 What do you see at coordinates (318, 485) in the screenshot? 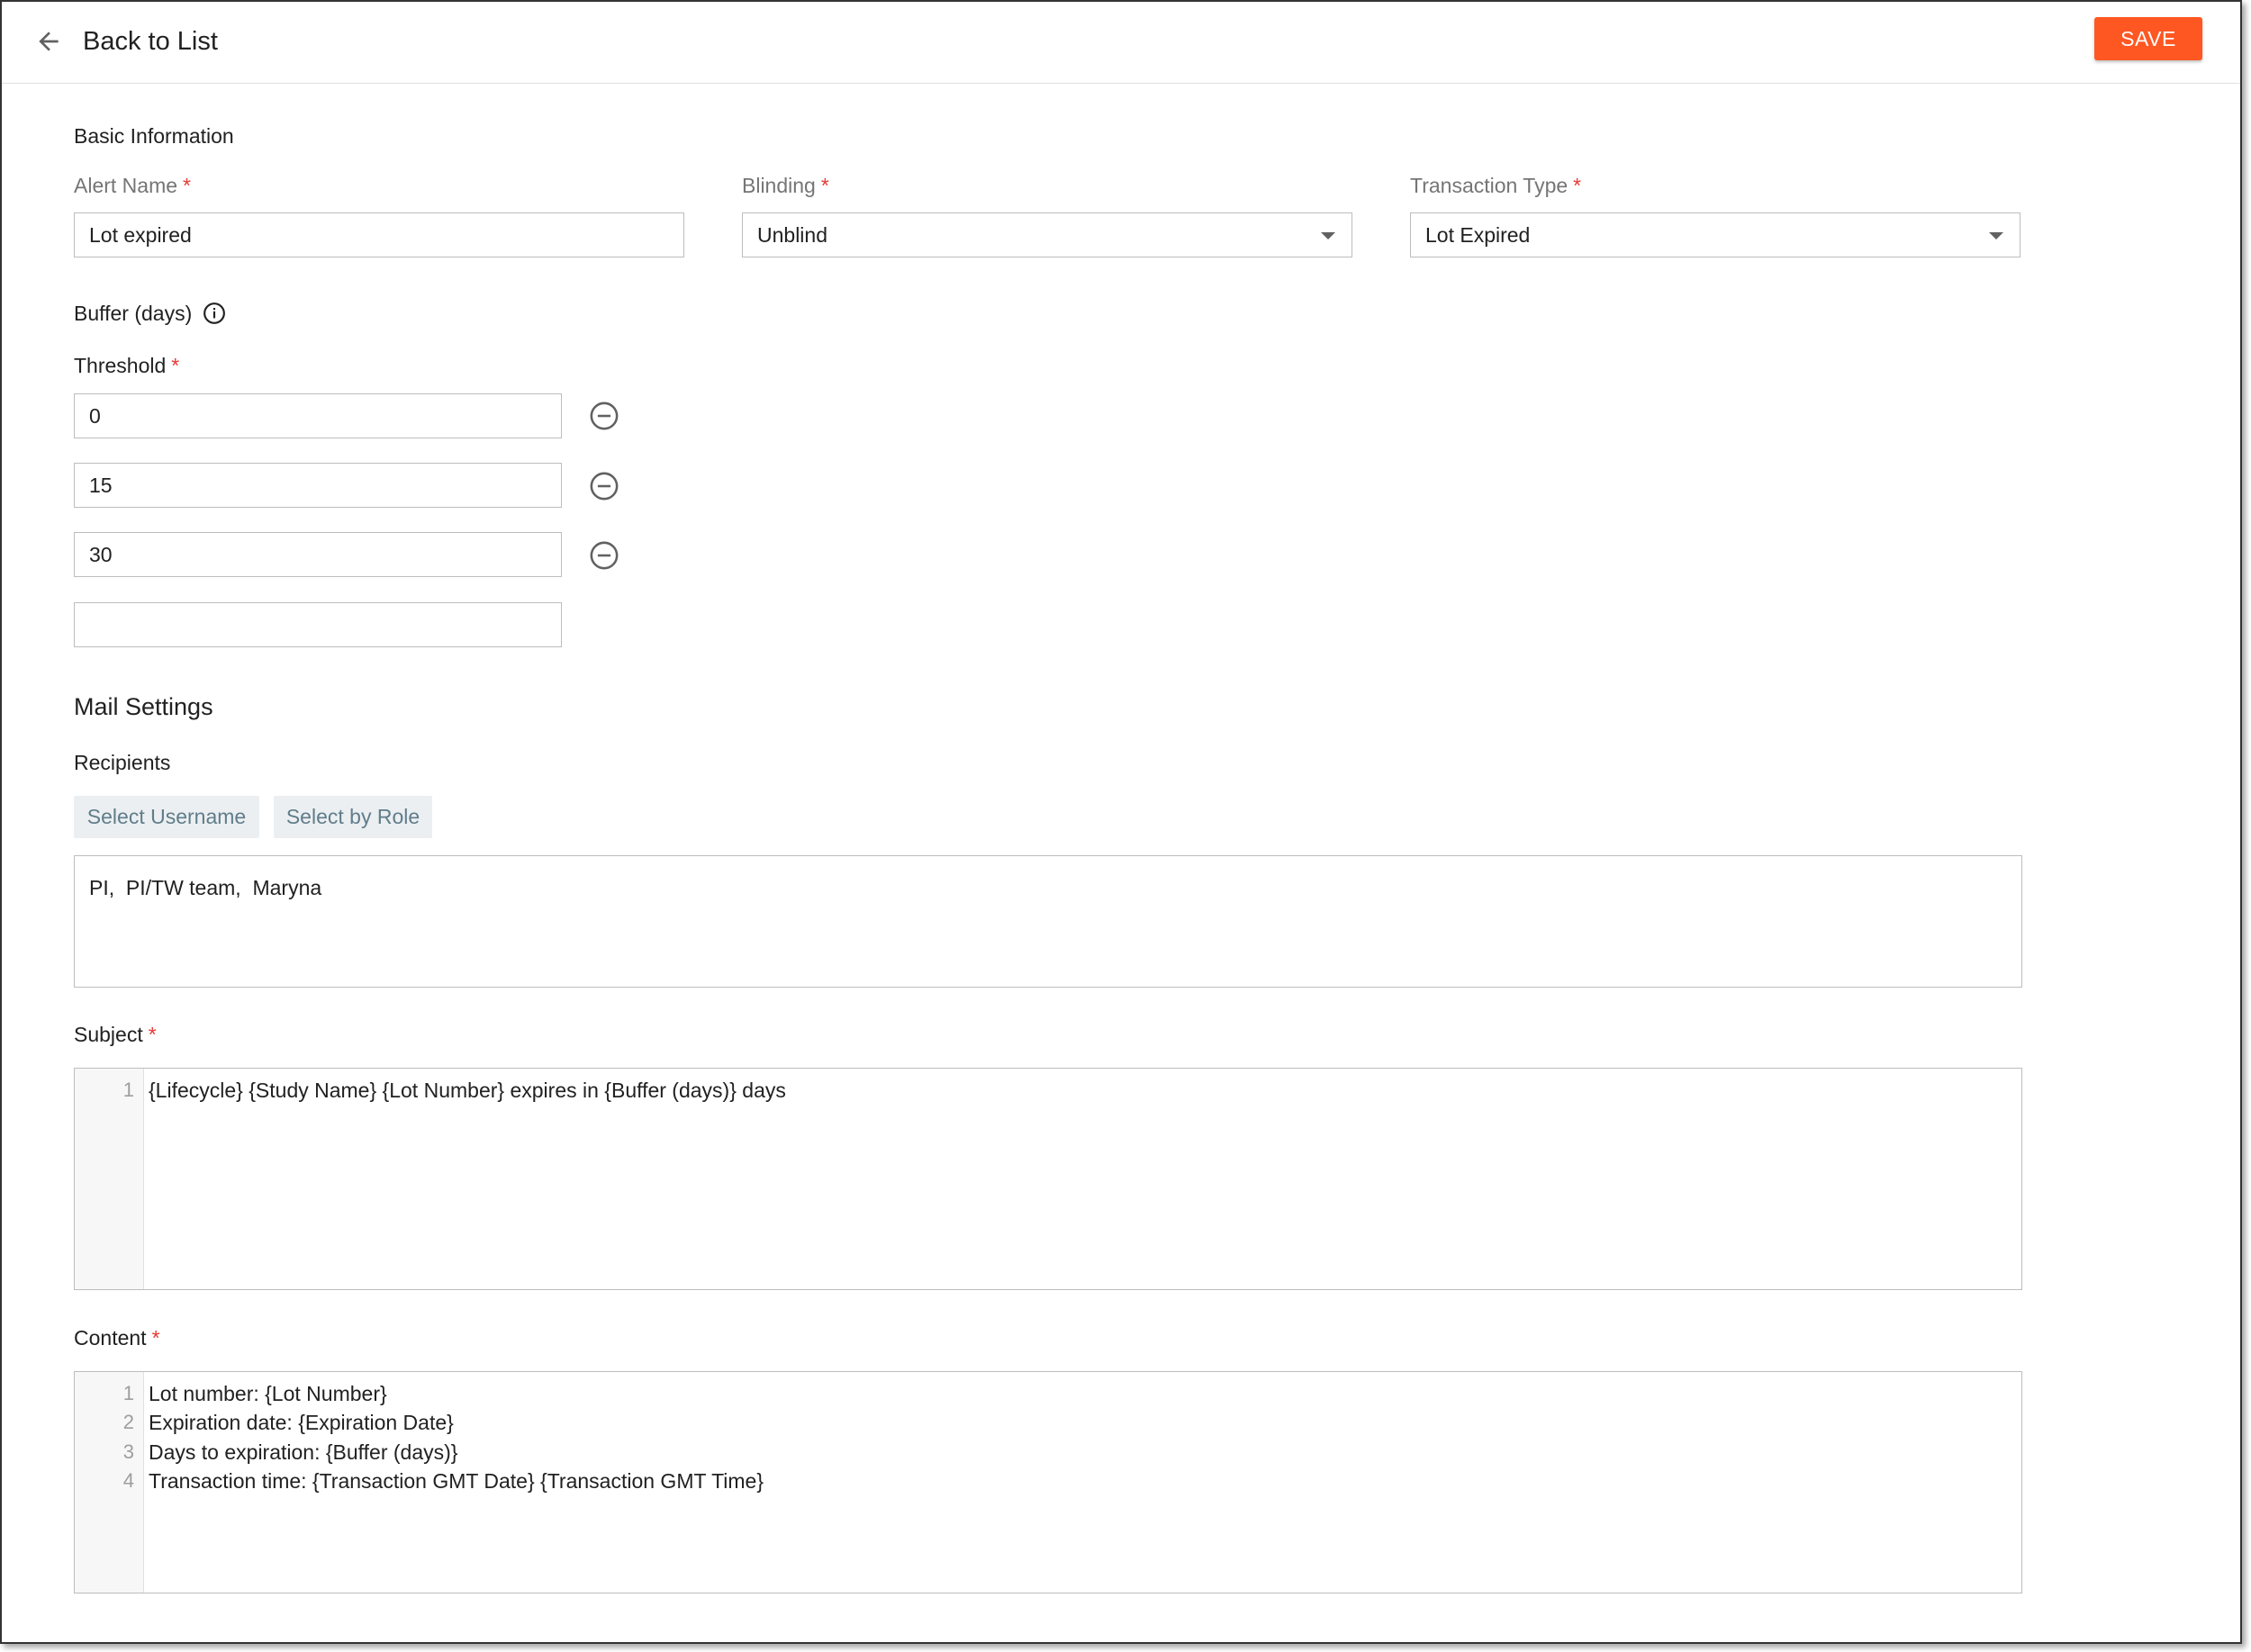
I see `threshold-input-2: 15` at bounding box center [318, 485].